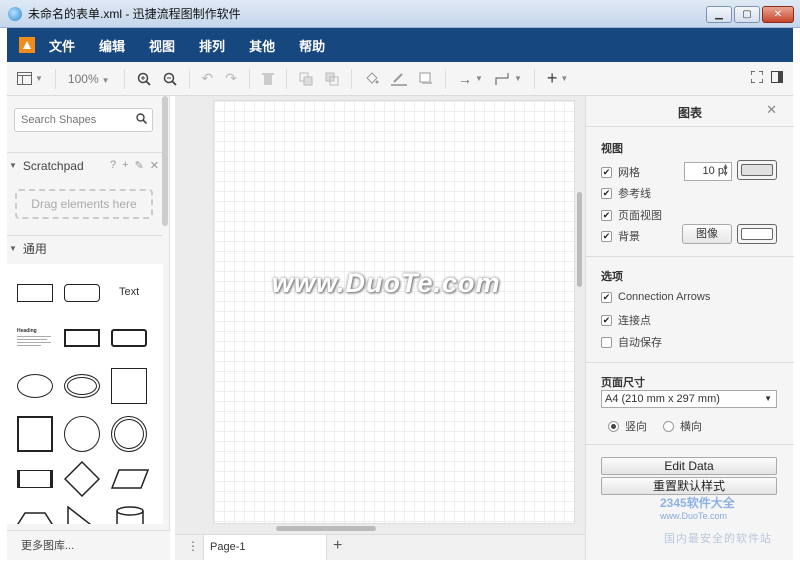 The width and height of the screenshot is (800, 567). Describe the element at coordinates (606, 320) in the screenshot. I see `connection-points-checkbox: ✔` at that location.